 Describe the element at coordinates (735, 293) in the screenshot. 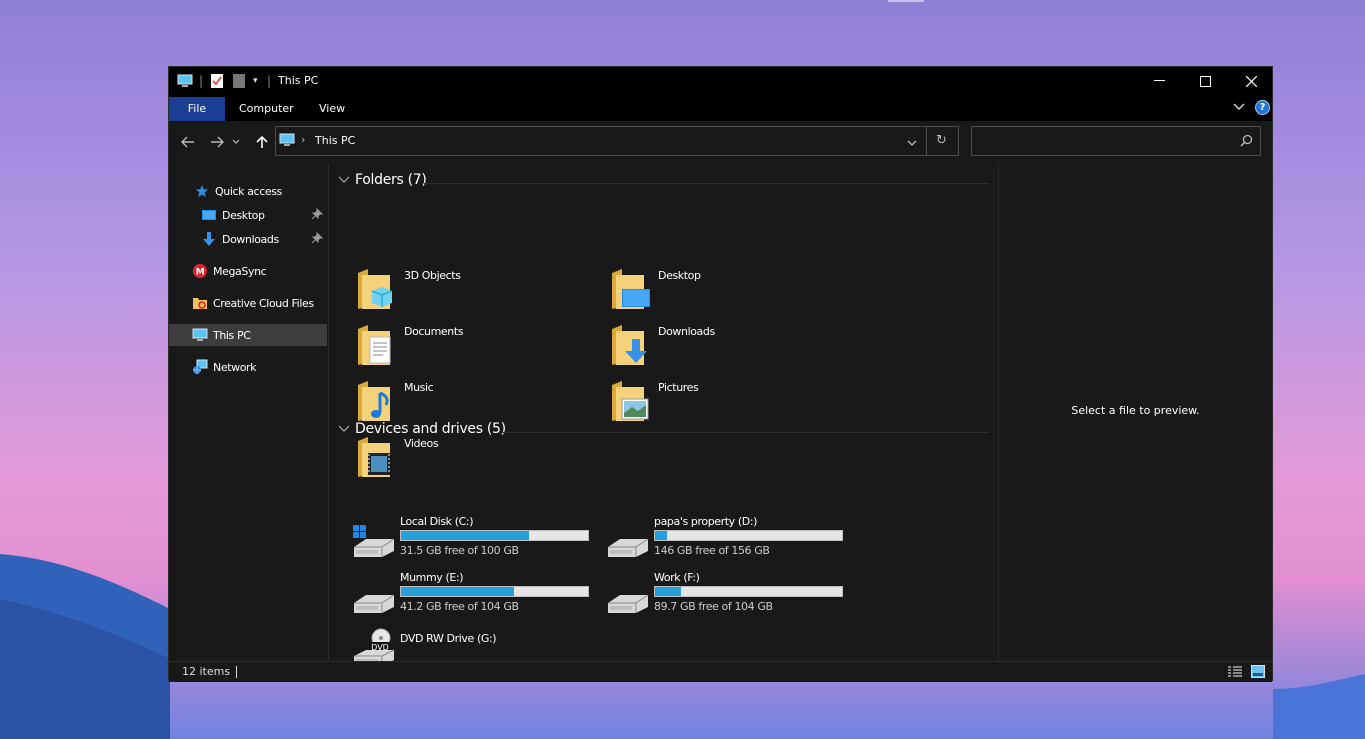

I see `folder-desktop: Desktop` at that location.